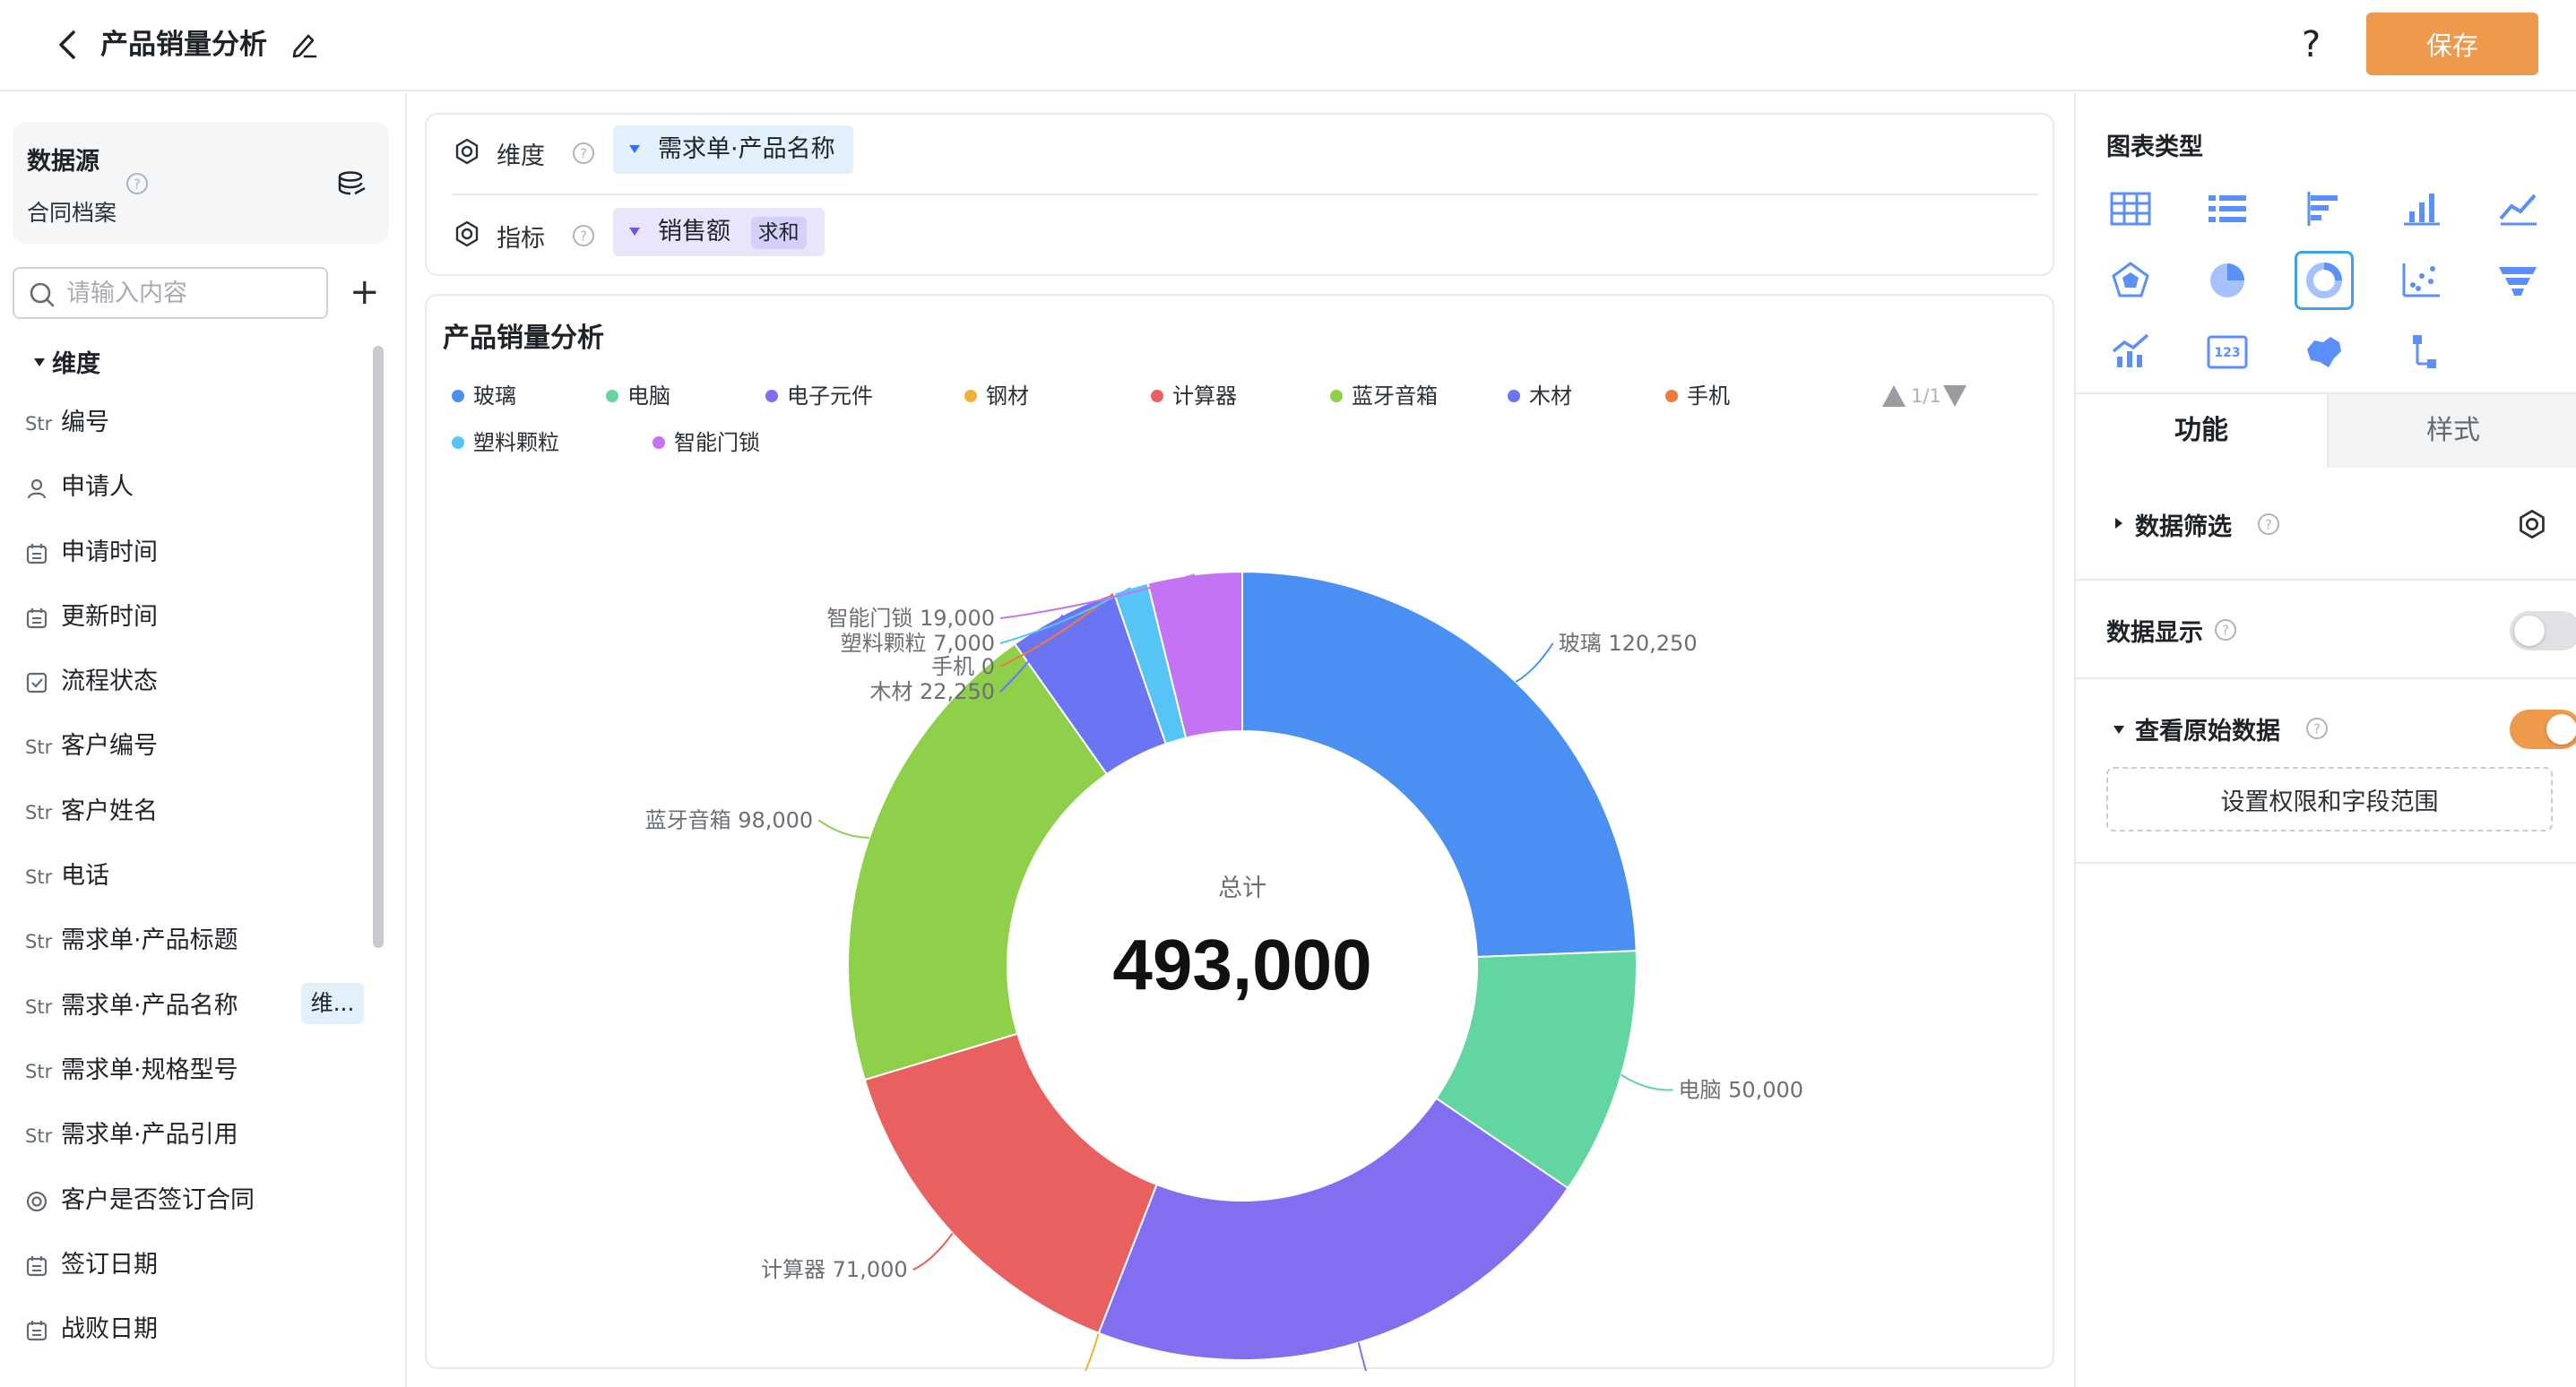  Describe the element at coordinates (1242, 235) in the screenshot. I see `measure-row: 指标 ? 销售额 求和` at that location.